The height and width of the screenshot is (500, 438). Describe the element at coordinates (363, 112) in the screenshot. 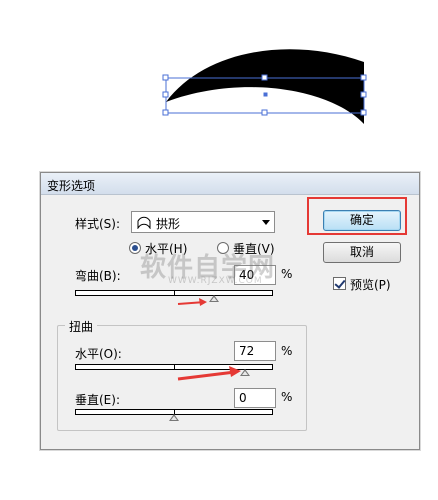

I see `handle-bottom-right` at that location.